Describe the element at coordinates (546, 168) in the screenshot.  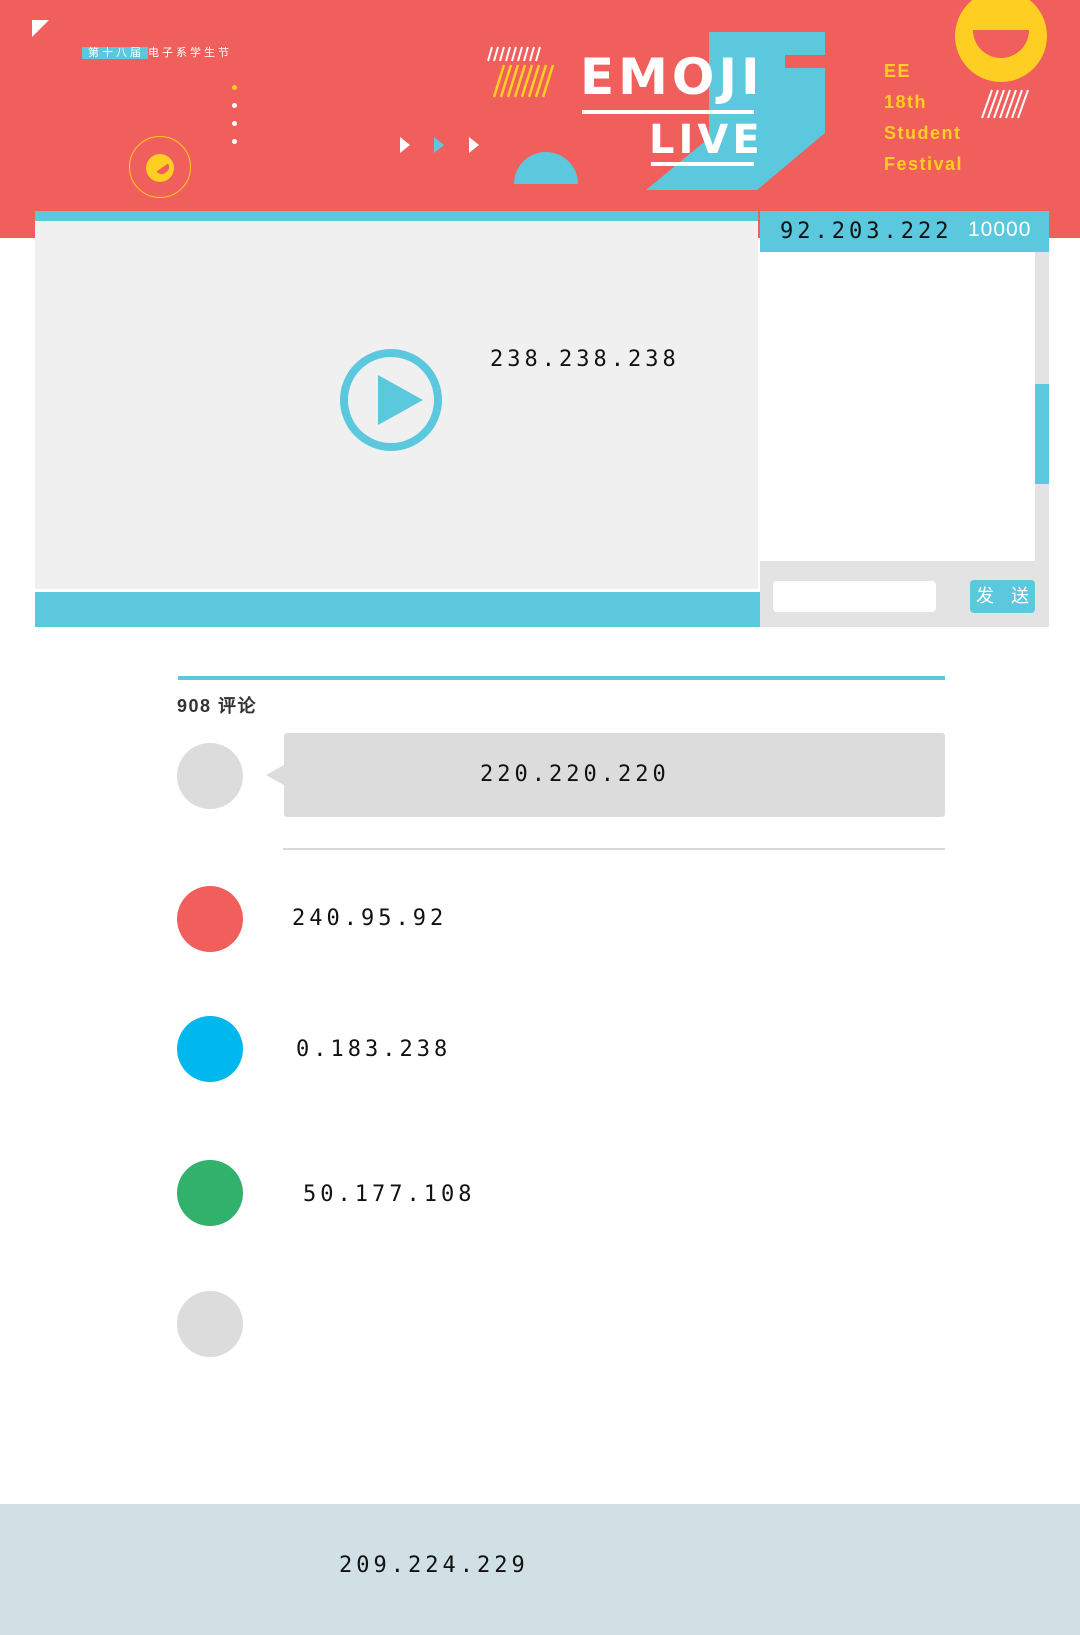
I see `semicircle-decoration` at that location.